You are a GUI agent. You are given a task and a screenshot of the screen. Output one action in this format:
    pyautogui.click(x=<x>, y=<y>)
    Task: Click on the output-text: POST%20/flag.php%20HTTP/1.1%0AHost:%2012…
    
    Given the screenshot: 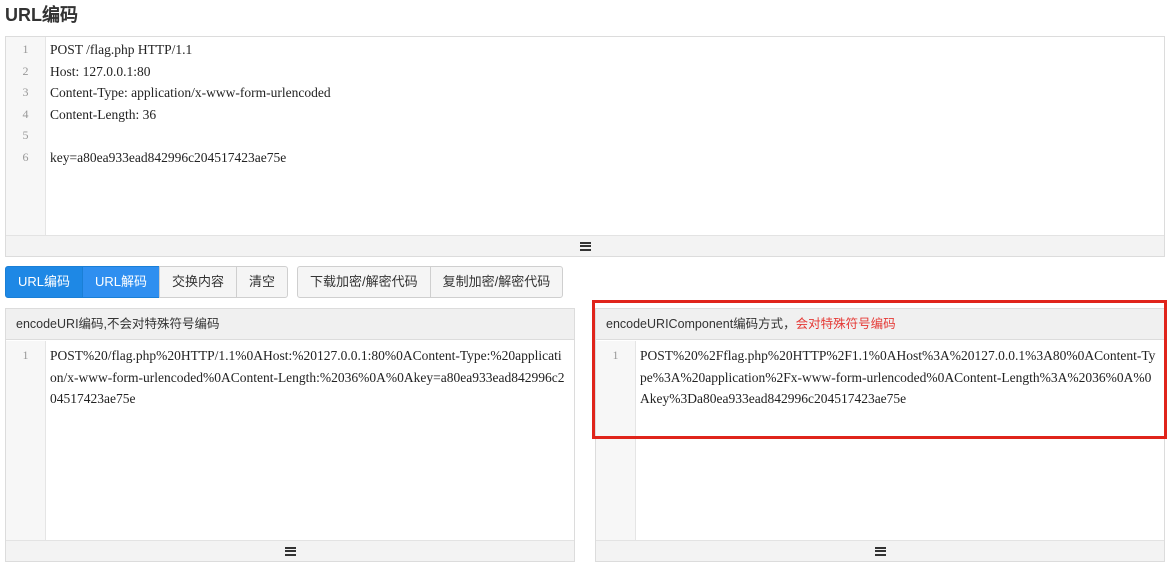 What is the action you would take?
    pyautogui.click(x=307, y=377)
    